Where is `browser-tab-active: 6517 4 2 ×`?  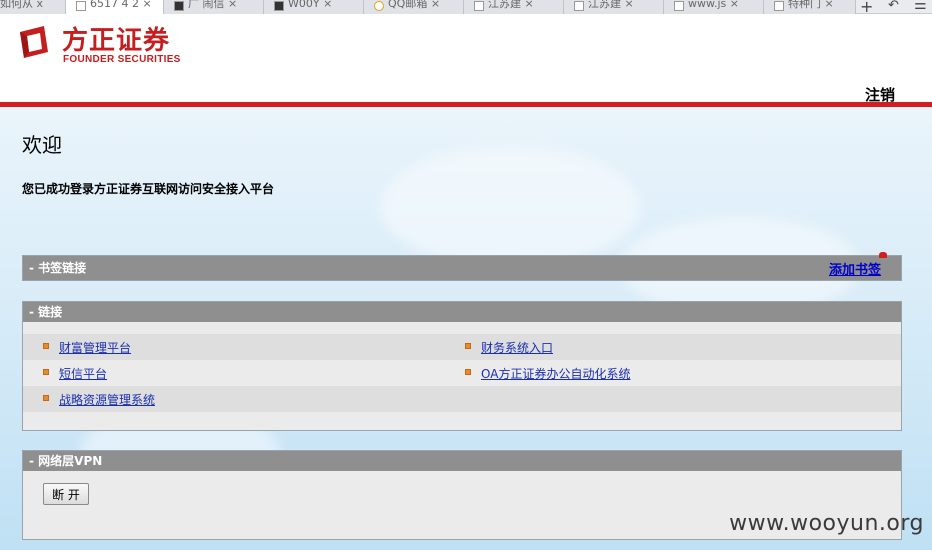 browser-tab-active: 6517 4 2 × is located at coordinates (115, 7).